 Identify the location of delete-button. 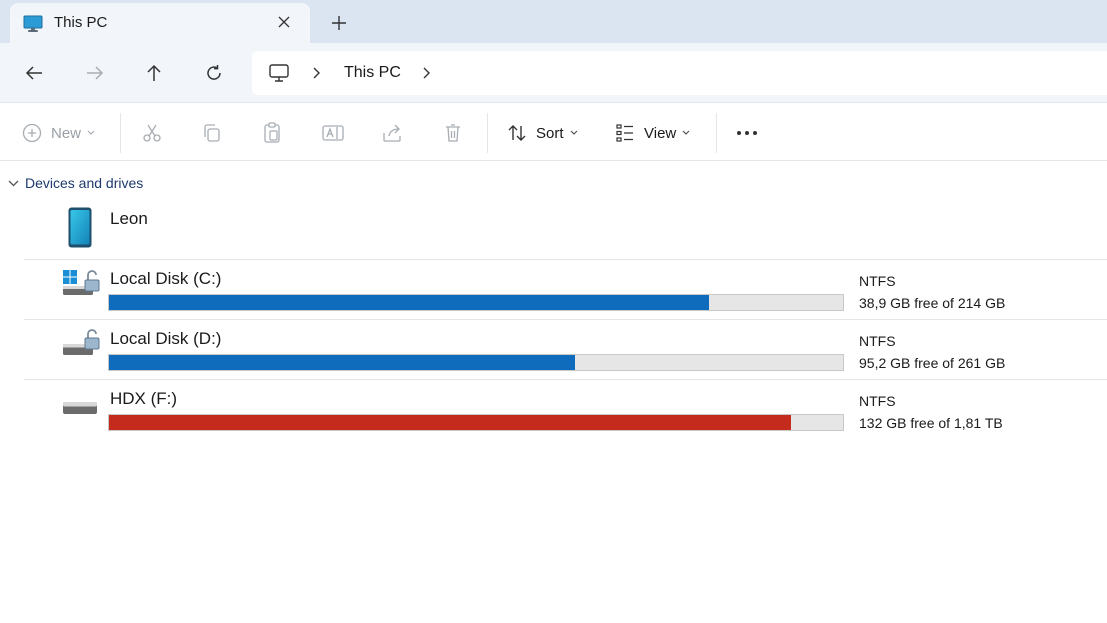
(453, 133).